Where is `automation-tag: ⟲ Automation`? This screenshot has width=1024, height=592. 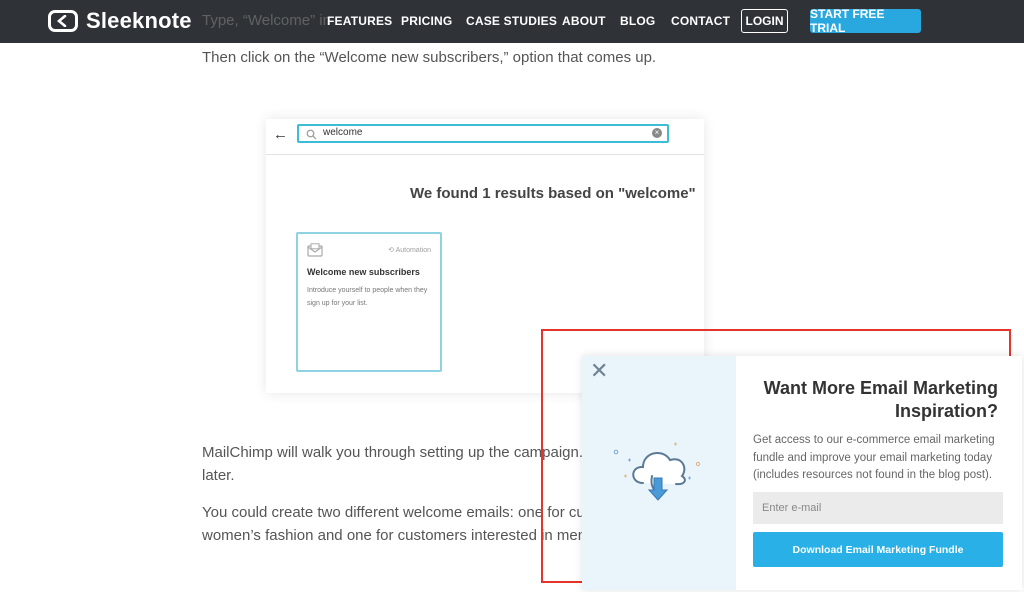 automation-tag: ⟲ Automation is located at coordinates (409, 250).